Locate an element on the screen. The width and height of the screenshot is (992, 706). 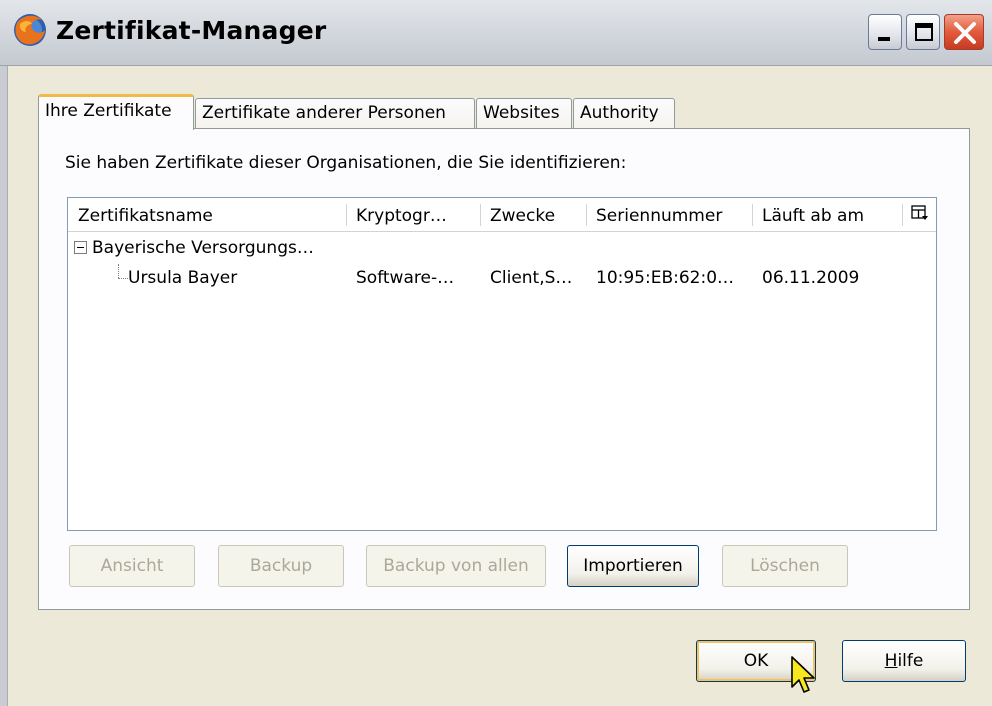
minimize-icon is located at coordinates (884, 39).